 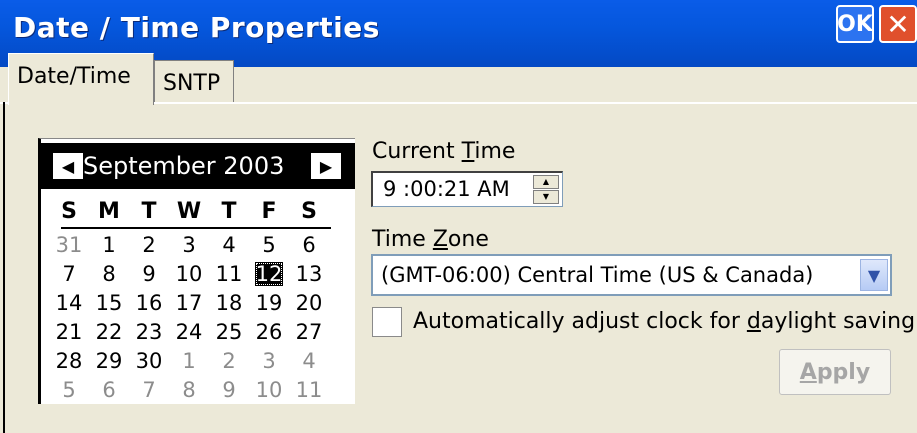 I want to click on calendar-day: 28, so click(x=69, y=361).